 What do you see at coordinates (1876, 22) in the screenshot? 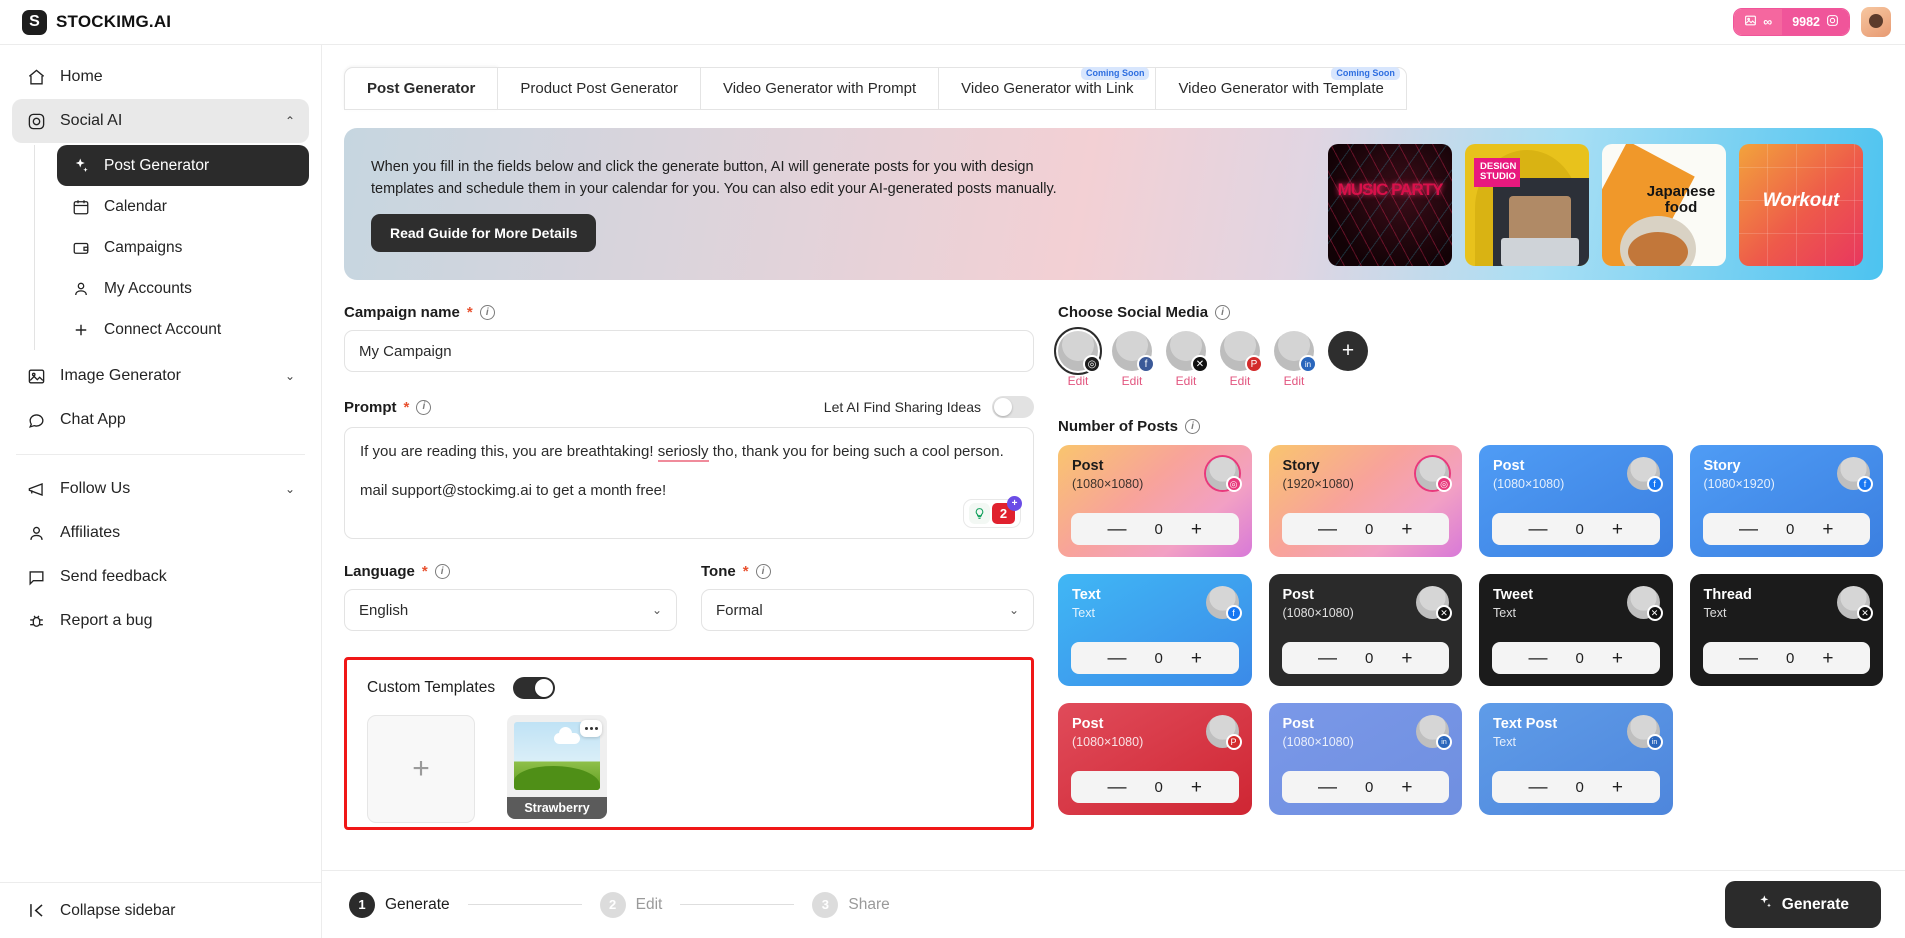
I see `avatar` at bounding box center [1876, 22].